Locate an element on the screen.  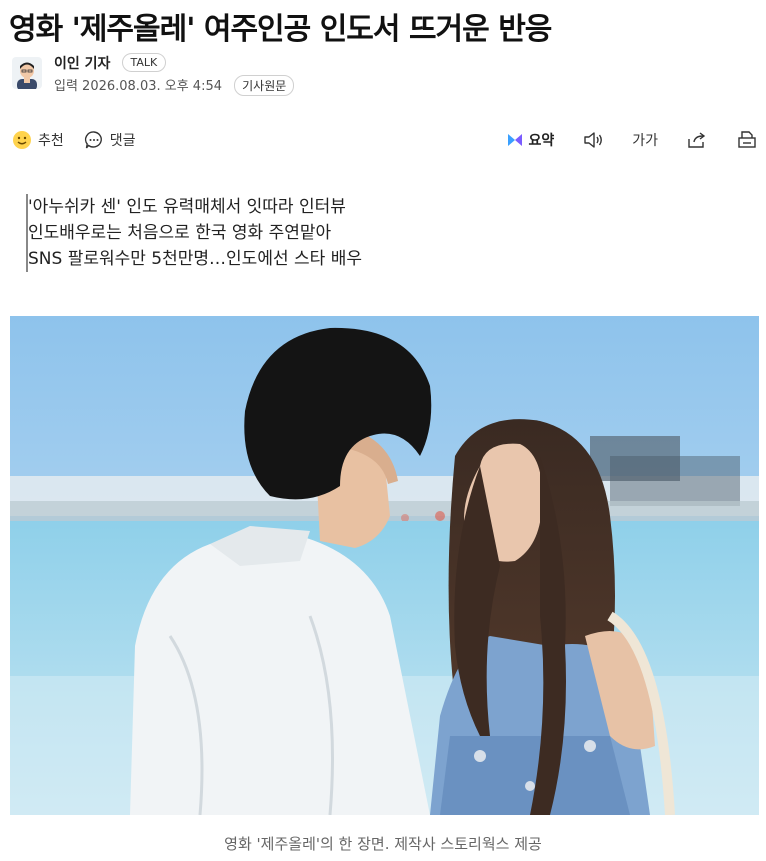
comment-icon is located at coordinates (93, 140).